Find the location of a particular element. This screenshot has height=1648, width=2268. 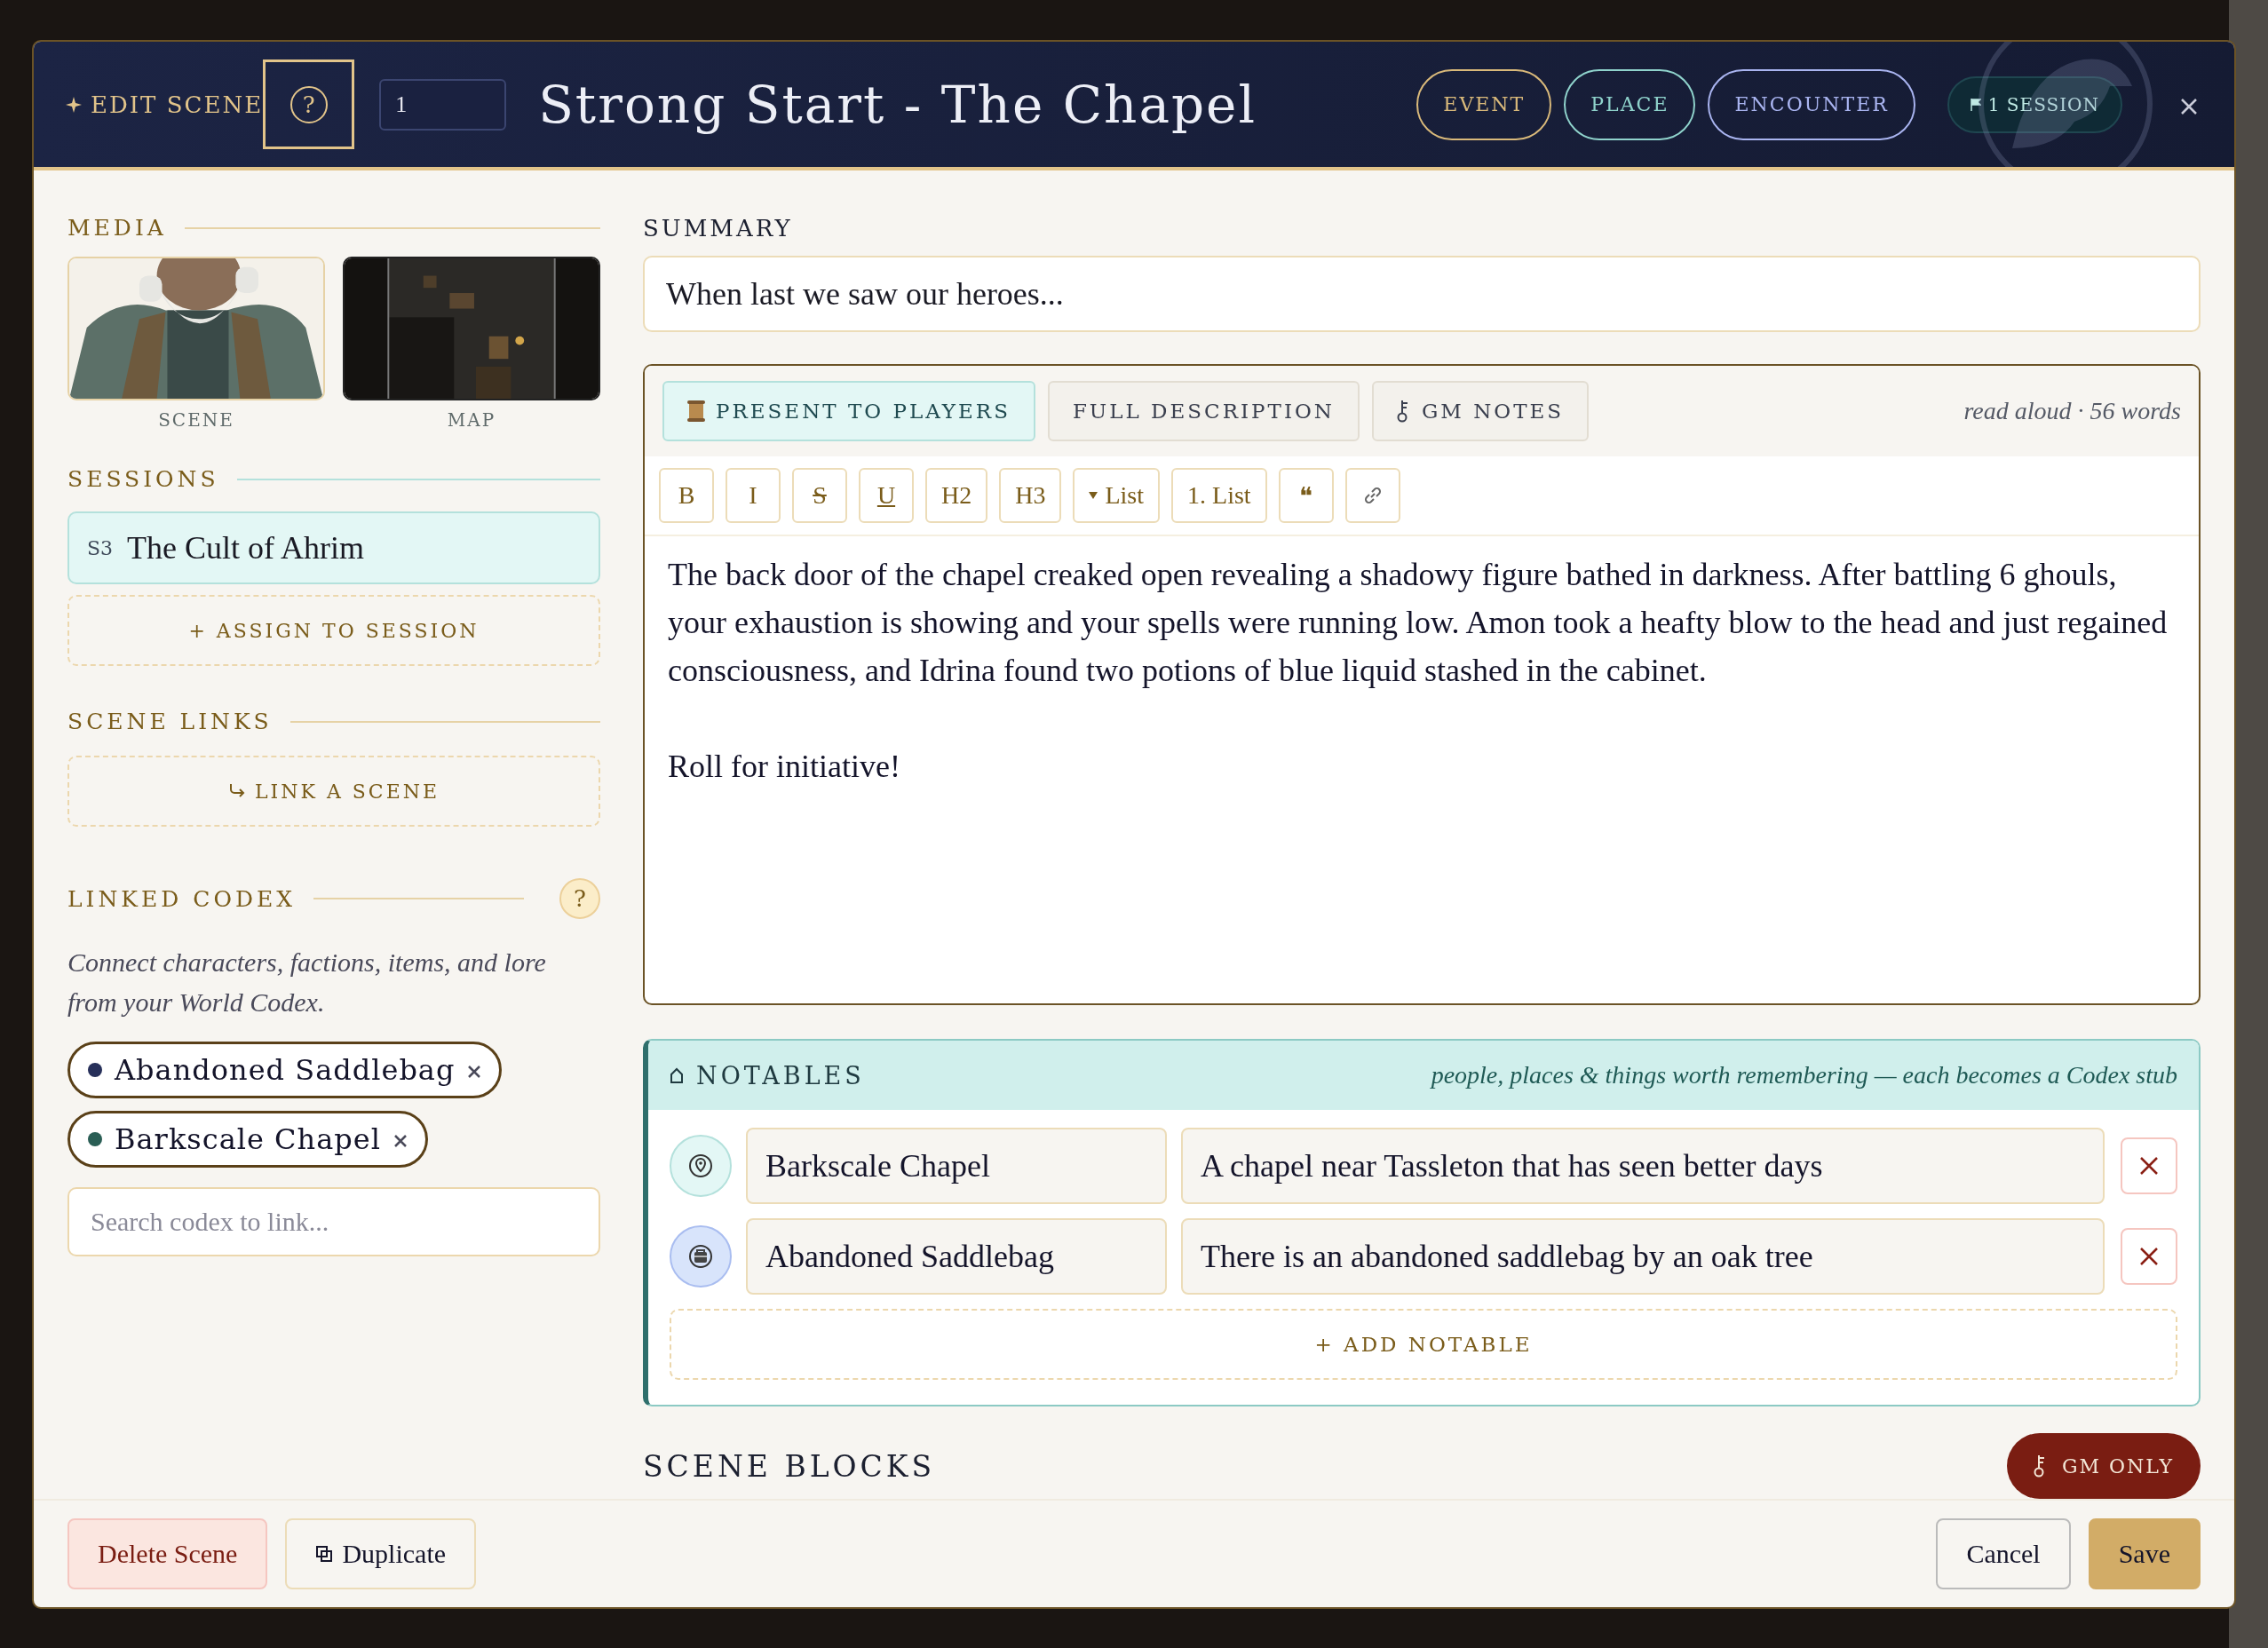

editor-tab: PRESENT TO PLAYERS is located at coordinates (848, 411).